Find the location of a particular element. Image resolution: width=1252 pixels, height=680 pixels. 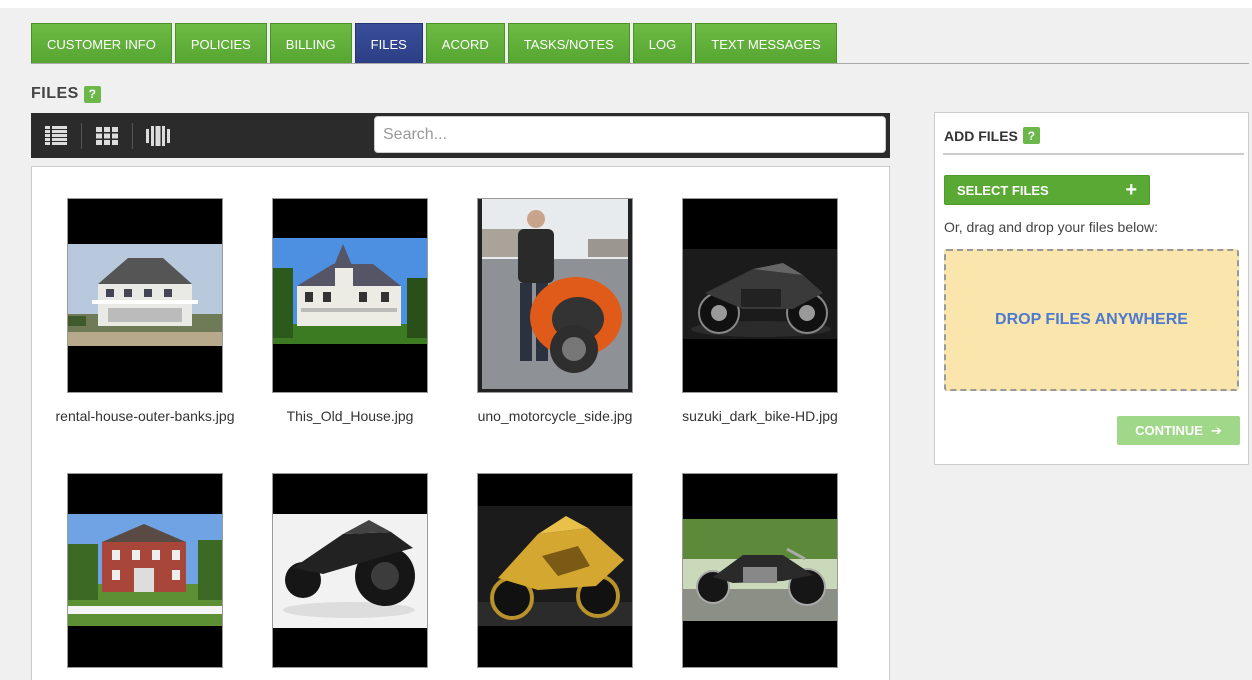

file-card: uno_motorcycle_side.jpg is located at coordinates (555, 311).